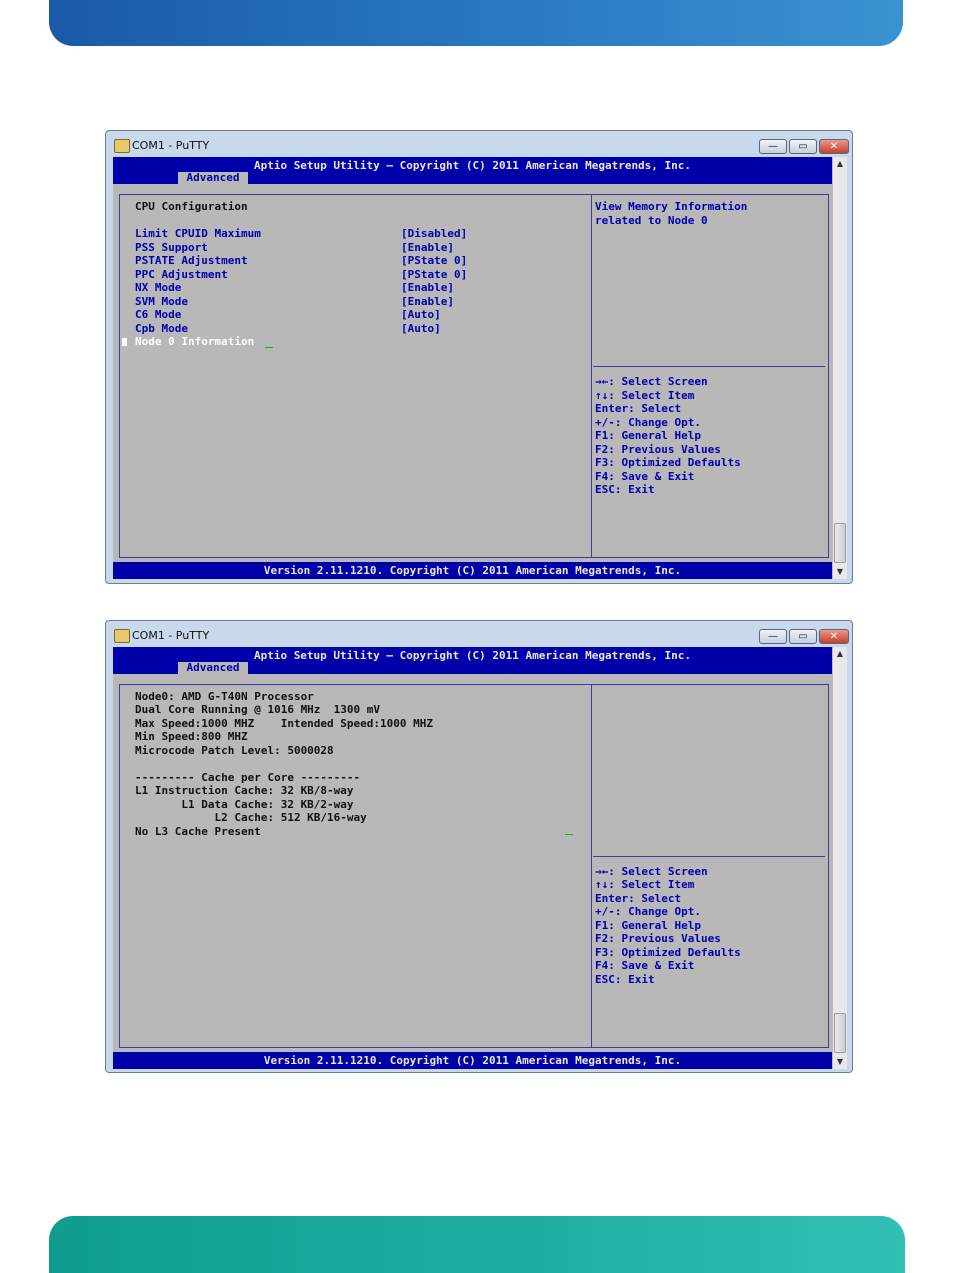 Image resolution: width=954 pixels, height=1273 pixels. Describe the element at coordinates (158, 287) in the screenshot. I see `setting-label-nx-mode: NX Mode` at that location.